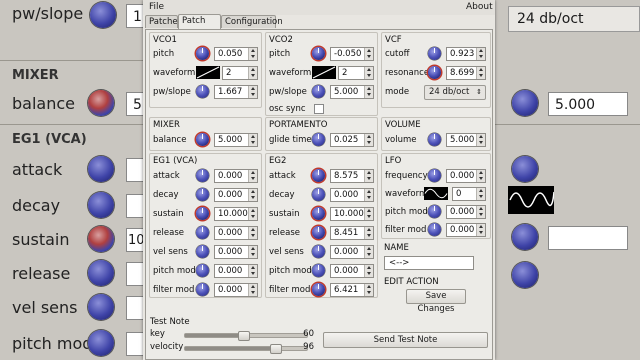 The width and height of the screenshot is (640, 360). I want to click on eg1-row-spinbox: 10.000, so click(236, 214).